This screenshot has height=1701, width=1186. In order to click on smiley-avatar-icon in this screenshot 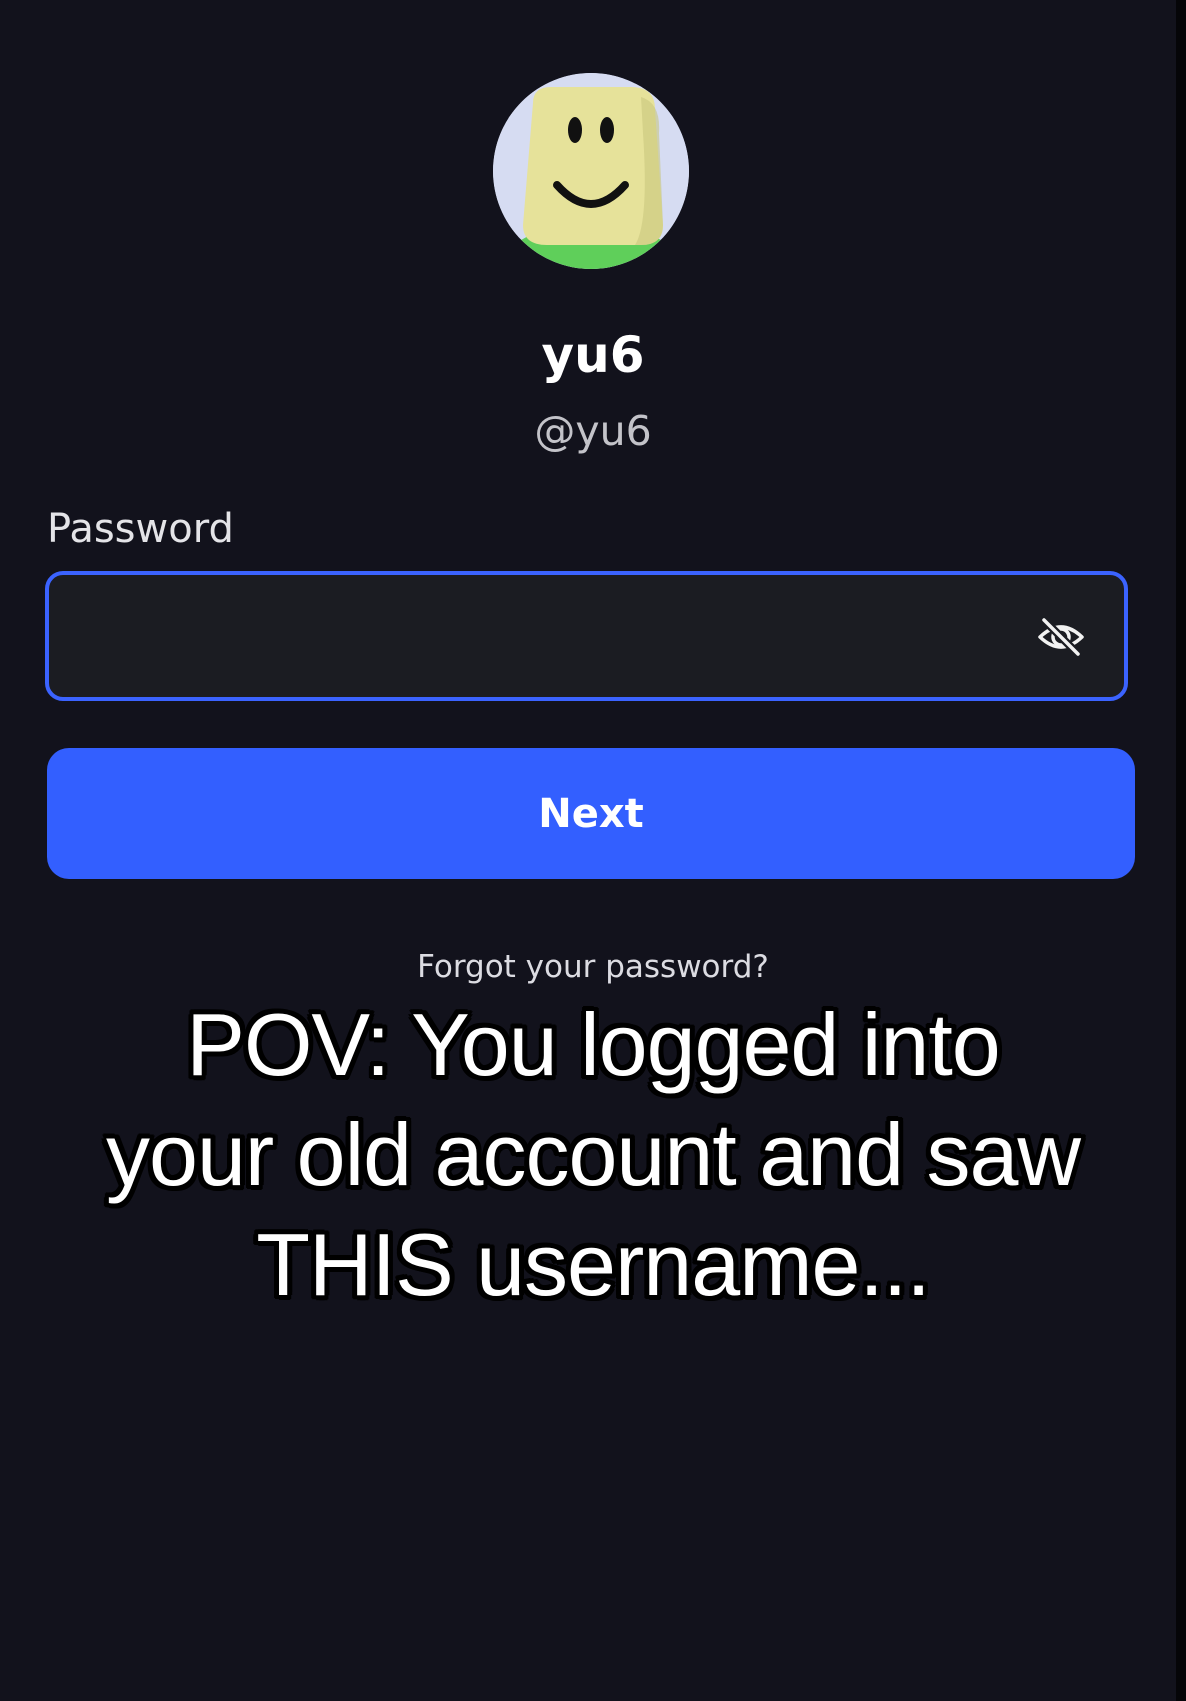, I will do `click(591, 171)`.